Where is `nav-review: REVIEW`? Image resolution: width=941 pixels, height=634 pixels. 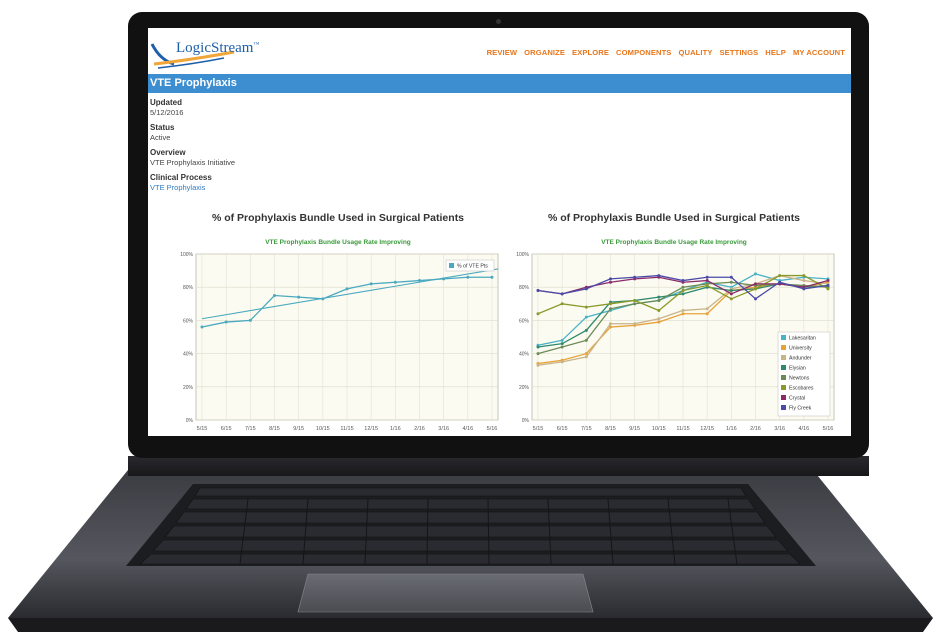
nav-review: REVIEW is located at coordinates (502, 52).